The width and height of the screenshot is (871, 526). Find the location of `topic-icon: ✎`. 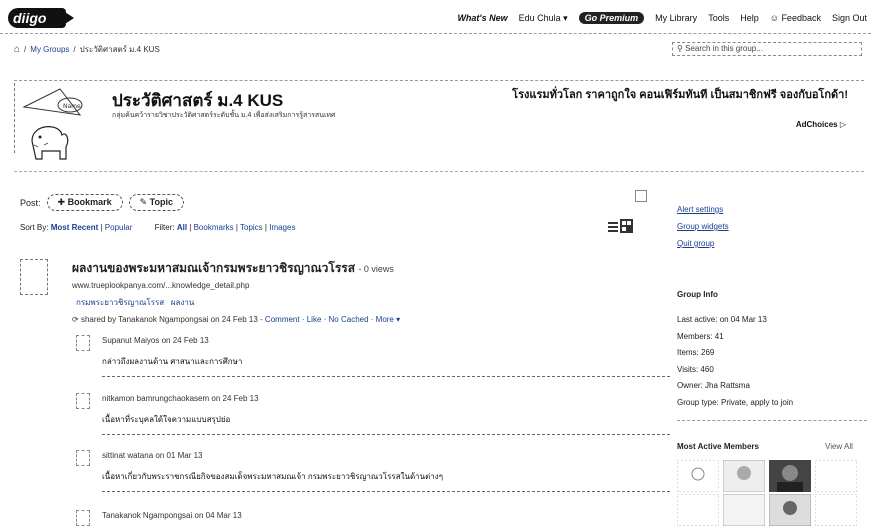

topic-icon: ✎ is located at coordinates (143, 202).